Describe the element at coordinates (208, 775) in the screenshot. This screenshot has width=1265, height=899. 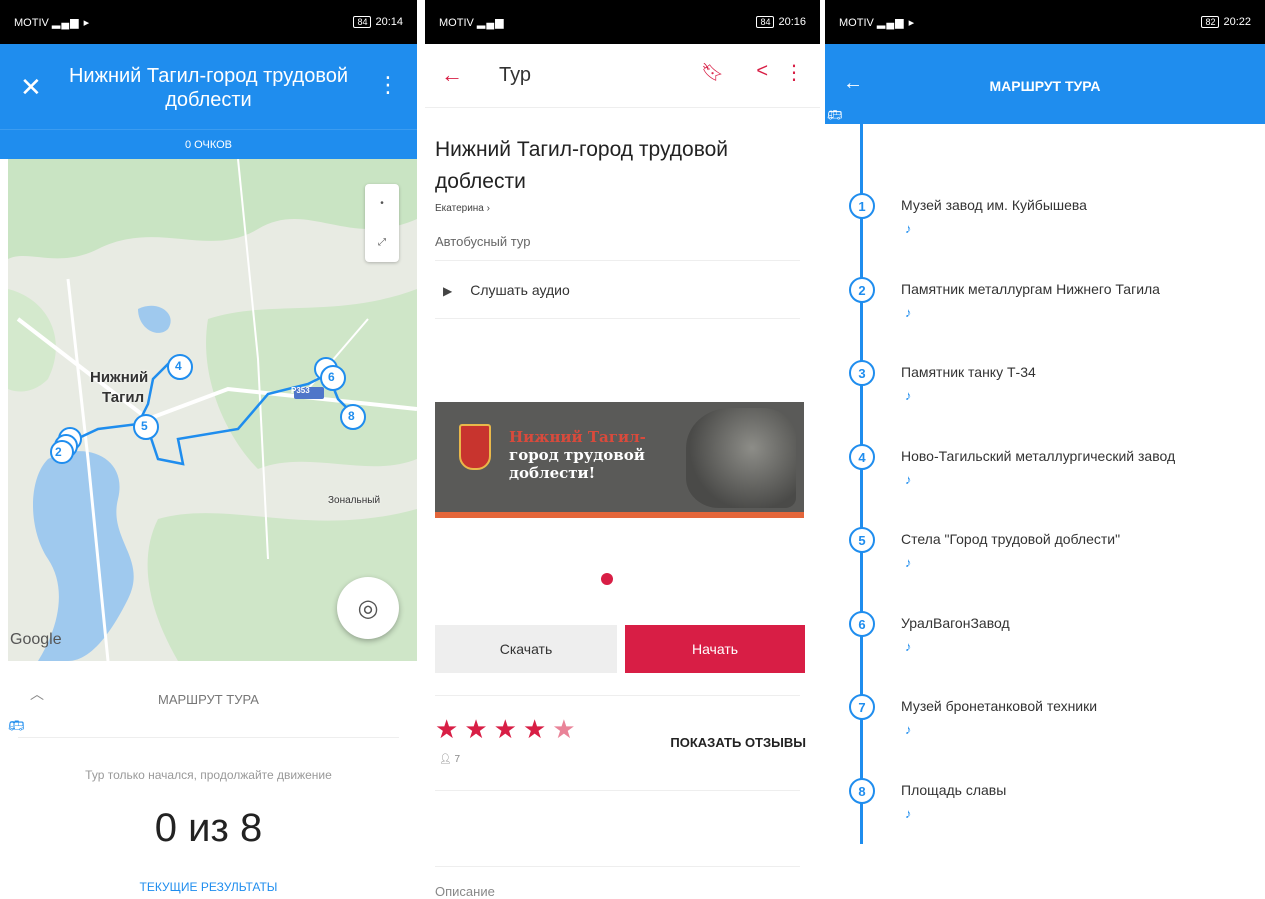
I see `tour-status-text: Тур только начался, продолжайте движение` at that location.